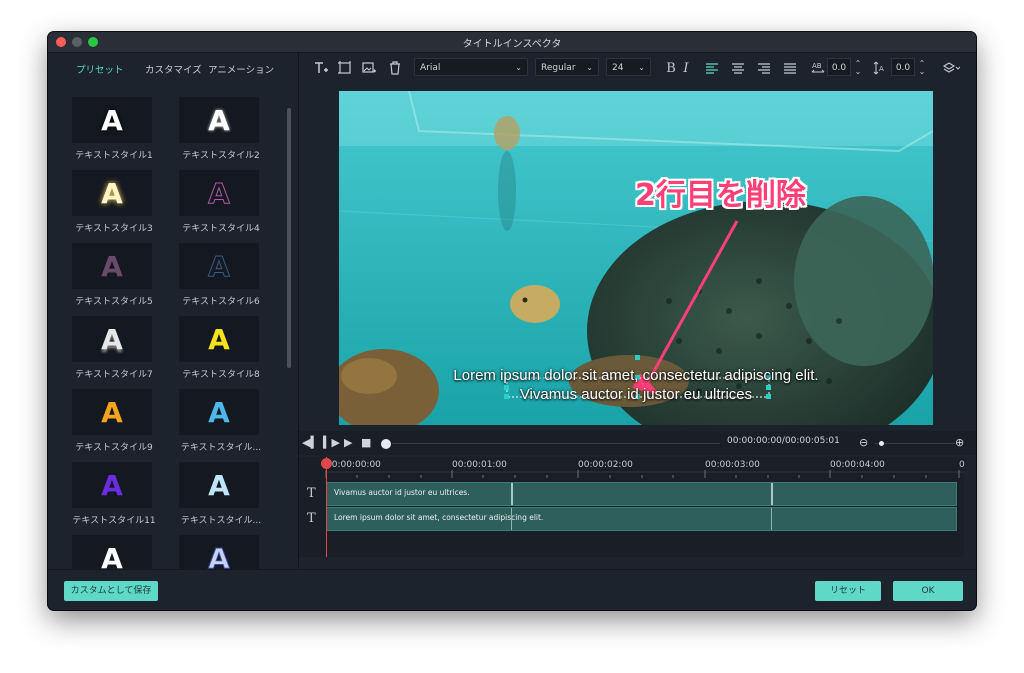 This screenshot has height=673, width=1024. Describe the element at coordinates (720, 195) in the screenshot. I see `annotation-label: 2行目を削除` at that location.